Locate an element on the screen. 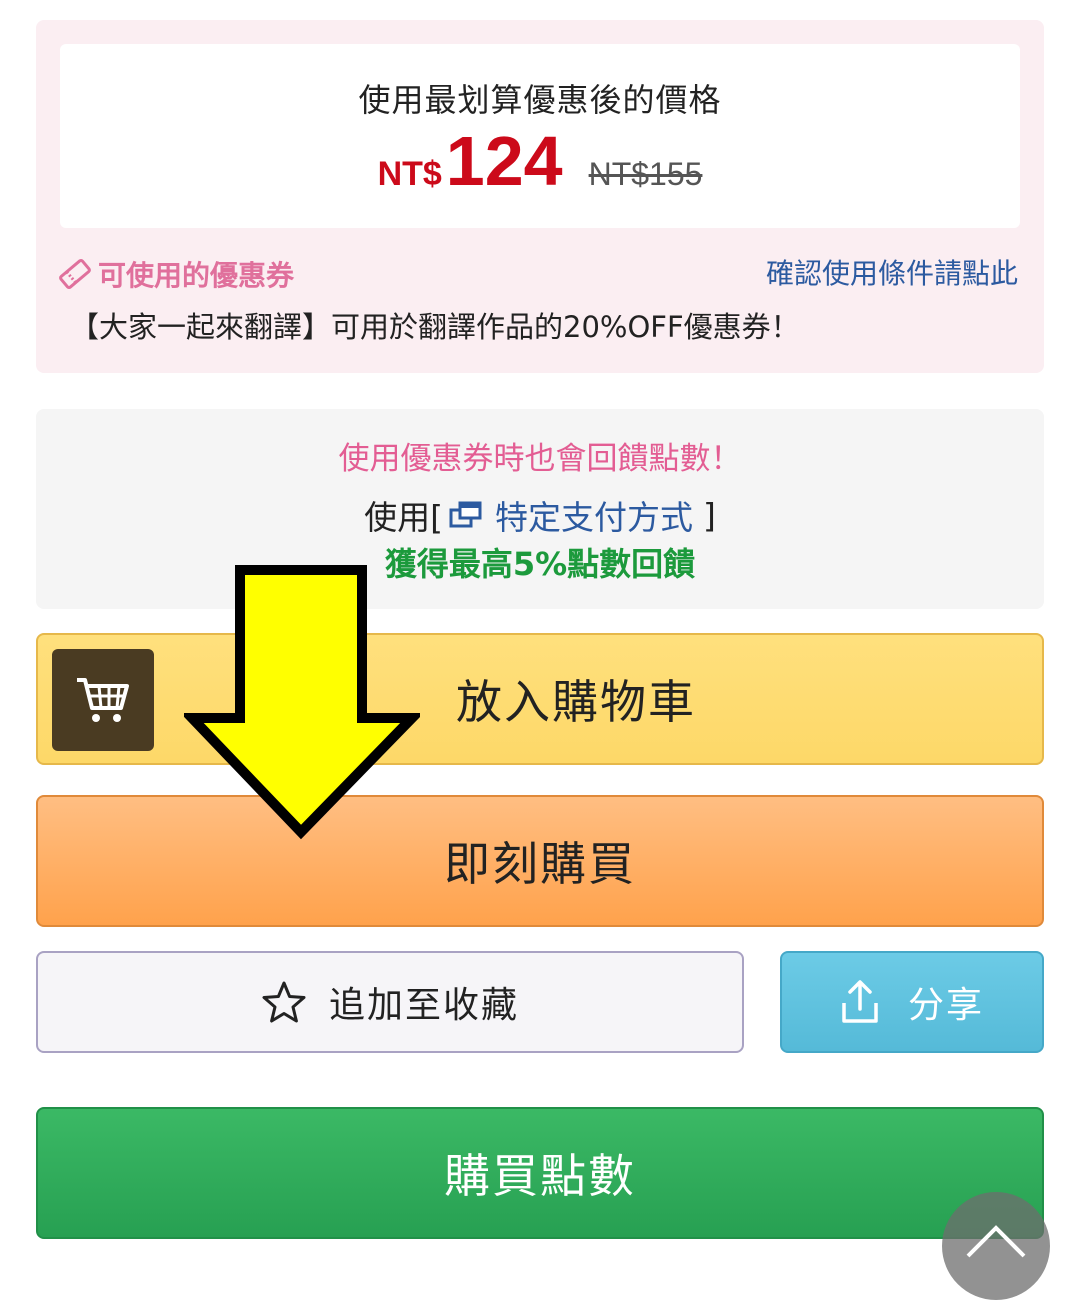  coupon-description: 【大家一起來翻譯】可用於翻譯作品的20%OFF優惠券！ is located at coordinates (435, 327).